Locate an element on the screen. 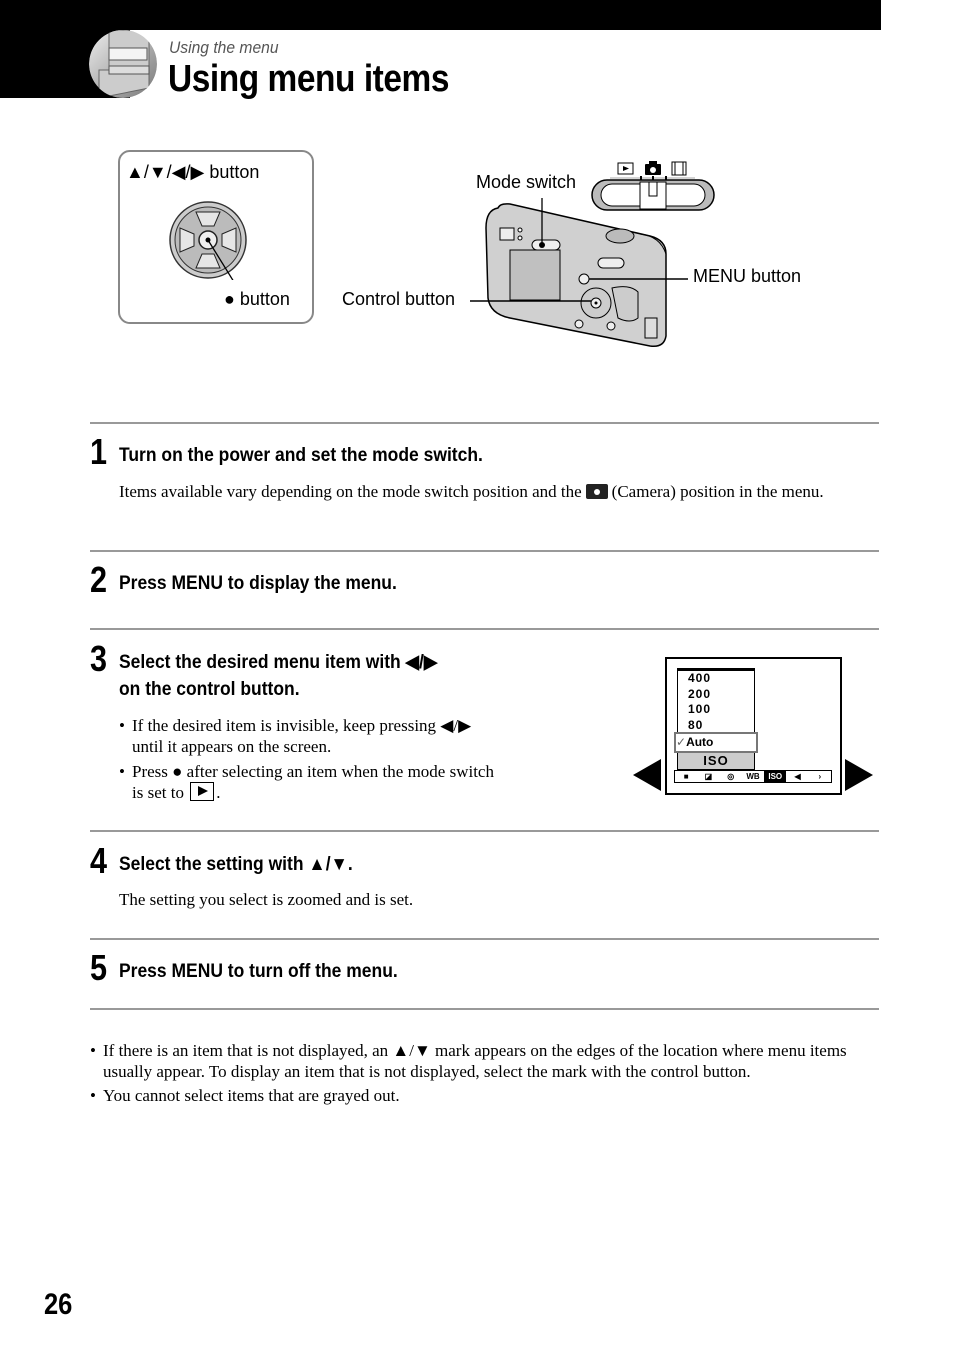 The width and height of the screenshot is (954, 1357). menu-item-label: ISO is located at coordinates (716, 761).